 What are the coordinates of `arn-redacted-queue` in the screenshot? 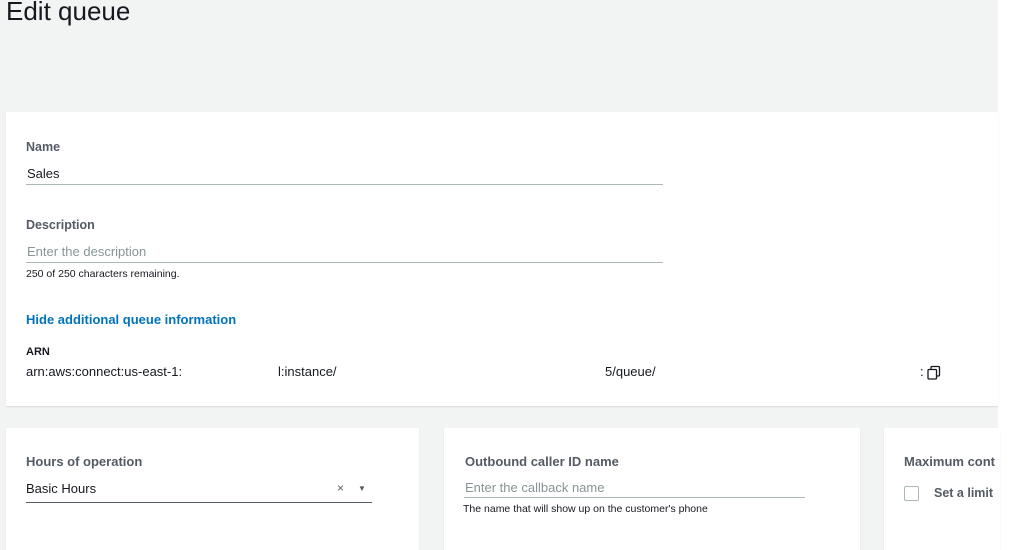 It's located at (796, 373).